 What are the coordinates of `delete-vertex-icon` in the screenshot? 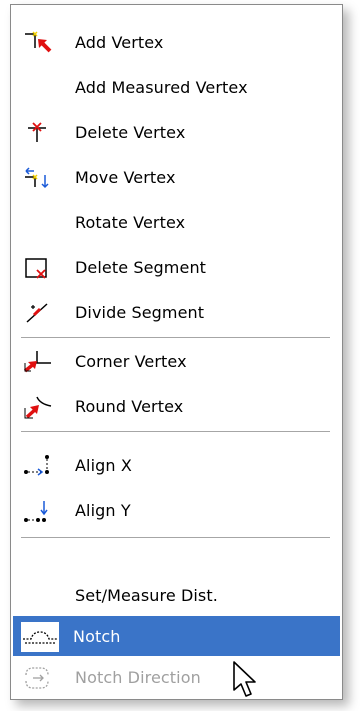 It's located at (37, 132).